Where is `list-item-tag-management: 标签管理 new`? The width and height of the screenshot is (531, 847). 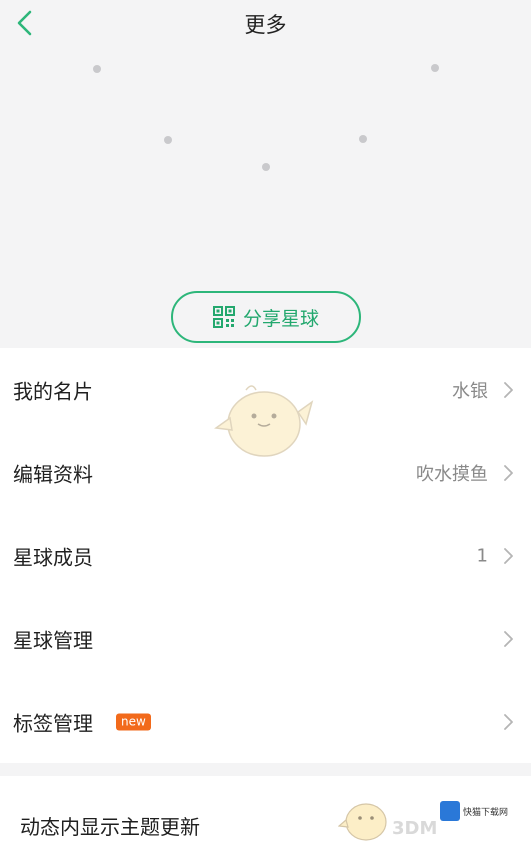
list-item-tag-management: 标签管理 new is located at coordinates (265, 721).